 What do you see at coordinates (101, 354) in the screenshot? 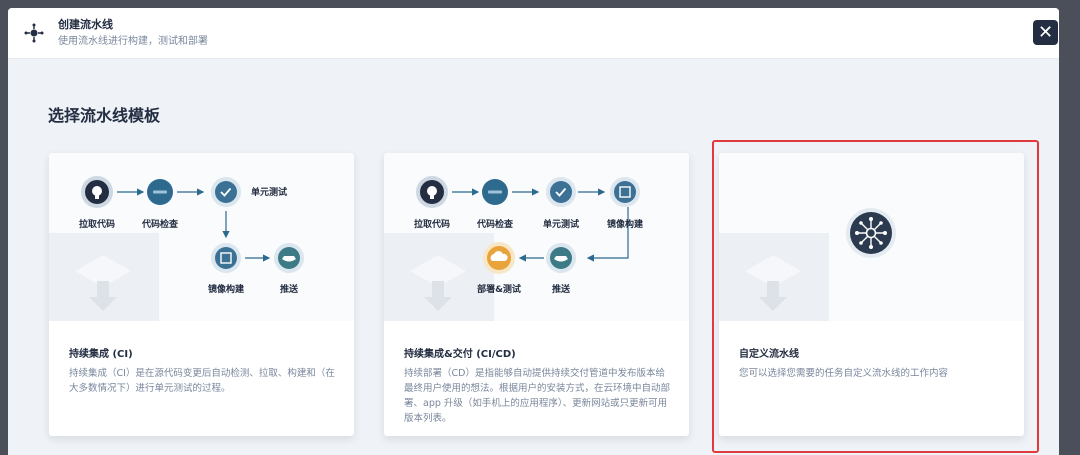
I see `card-title: 持续集成 (CI)` at bounding box center [101, 354].